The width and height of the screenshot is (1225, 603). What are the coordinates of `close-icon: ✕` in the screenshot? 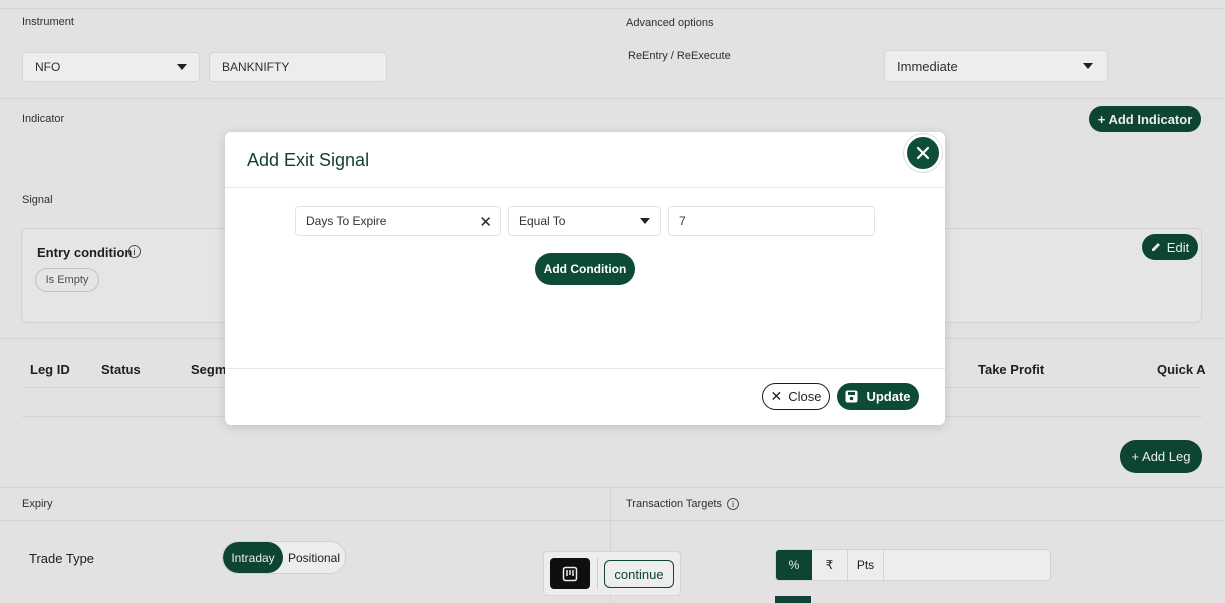 It's located at (776, 396).